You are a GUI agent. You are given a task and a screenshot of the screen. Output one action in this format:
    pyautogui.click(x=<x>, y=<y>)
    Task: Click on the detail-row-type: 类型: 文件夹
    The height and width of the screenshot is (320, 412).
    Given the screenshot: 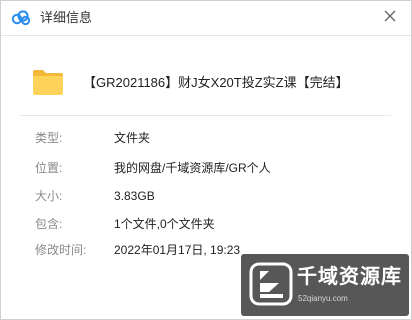 What is the action you would take?
    pyautogui.click(x=206, y=138)
    